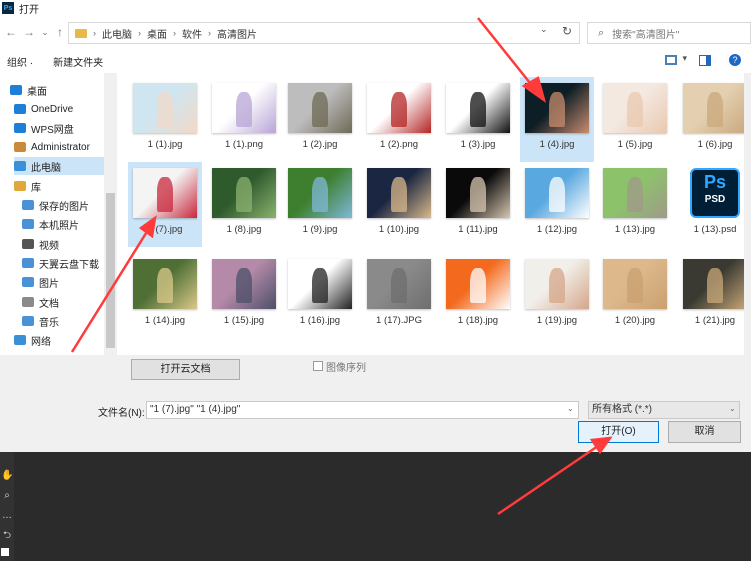 This screenshot has width=751, height=561. I want to click on breadcrumb-software: 软件, so click(192, 33).